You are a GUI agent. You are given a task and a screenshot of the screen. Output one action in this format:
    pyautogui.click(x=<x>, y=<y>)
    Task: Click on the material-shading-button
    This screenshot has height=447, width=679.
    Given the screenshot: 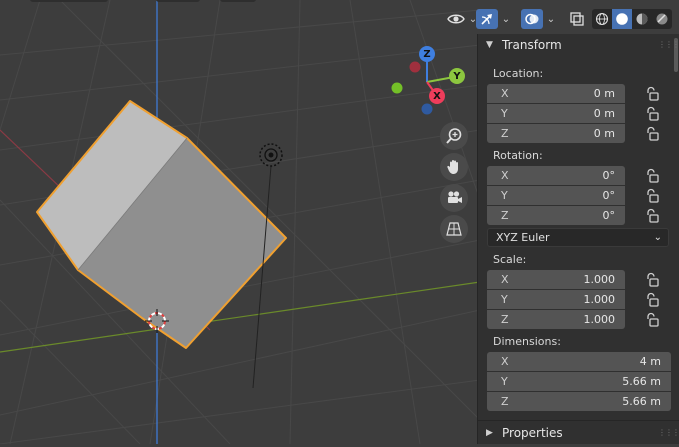 What is the action you would take?
    pyautogui.click(x=642, y=19)
    